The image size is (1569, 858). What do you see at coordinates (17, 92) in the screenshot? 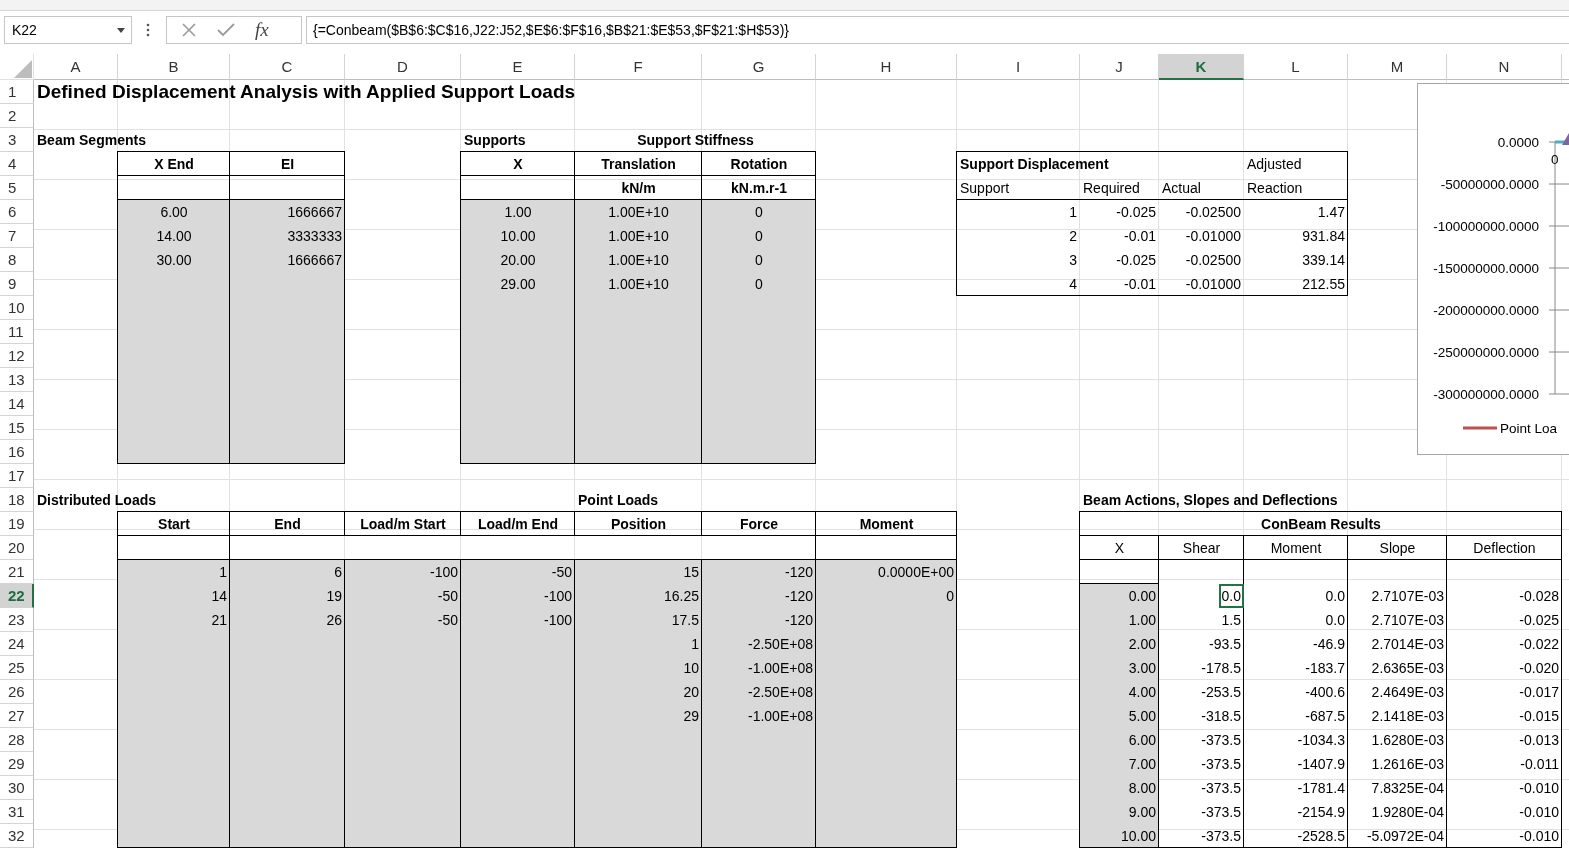
I see `row-header: 1` at bounding box center [17, 92].